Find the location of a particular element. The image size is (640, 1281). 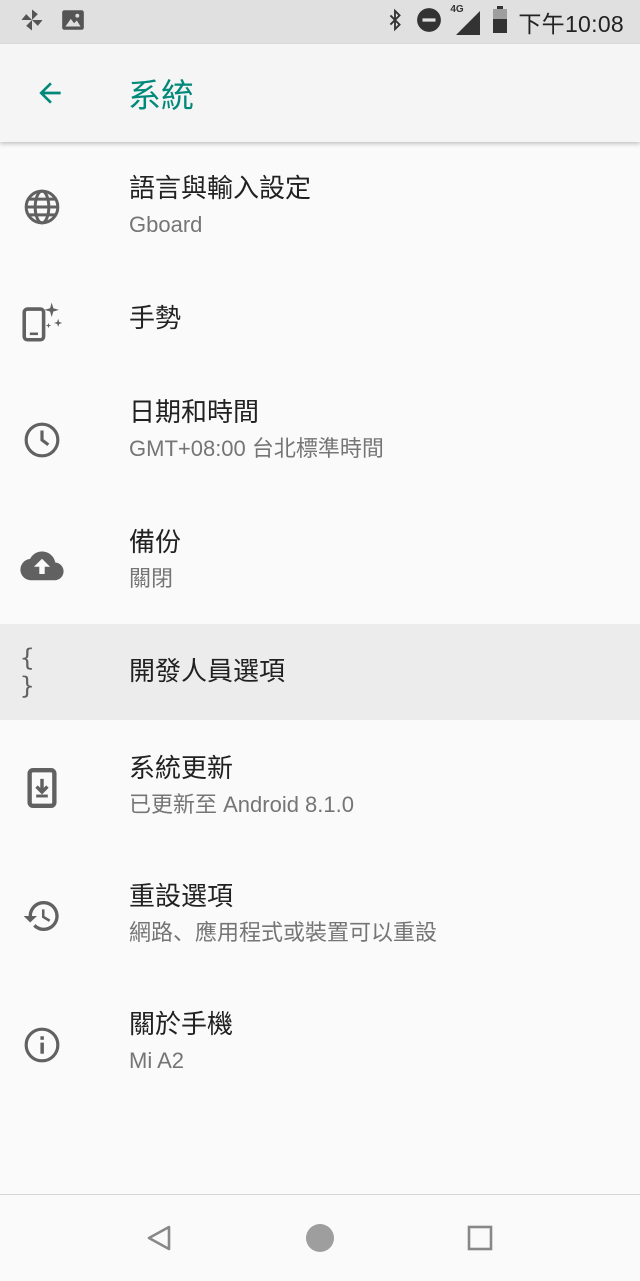

back-triangle-icon is located at coordinates (159, 1238).